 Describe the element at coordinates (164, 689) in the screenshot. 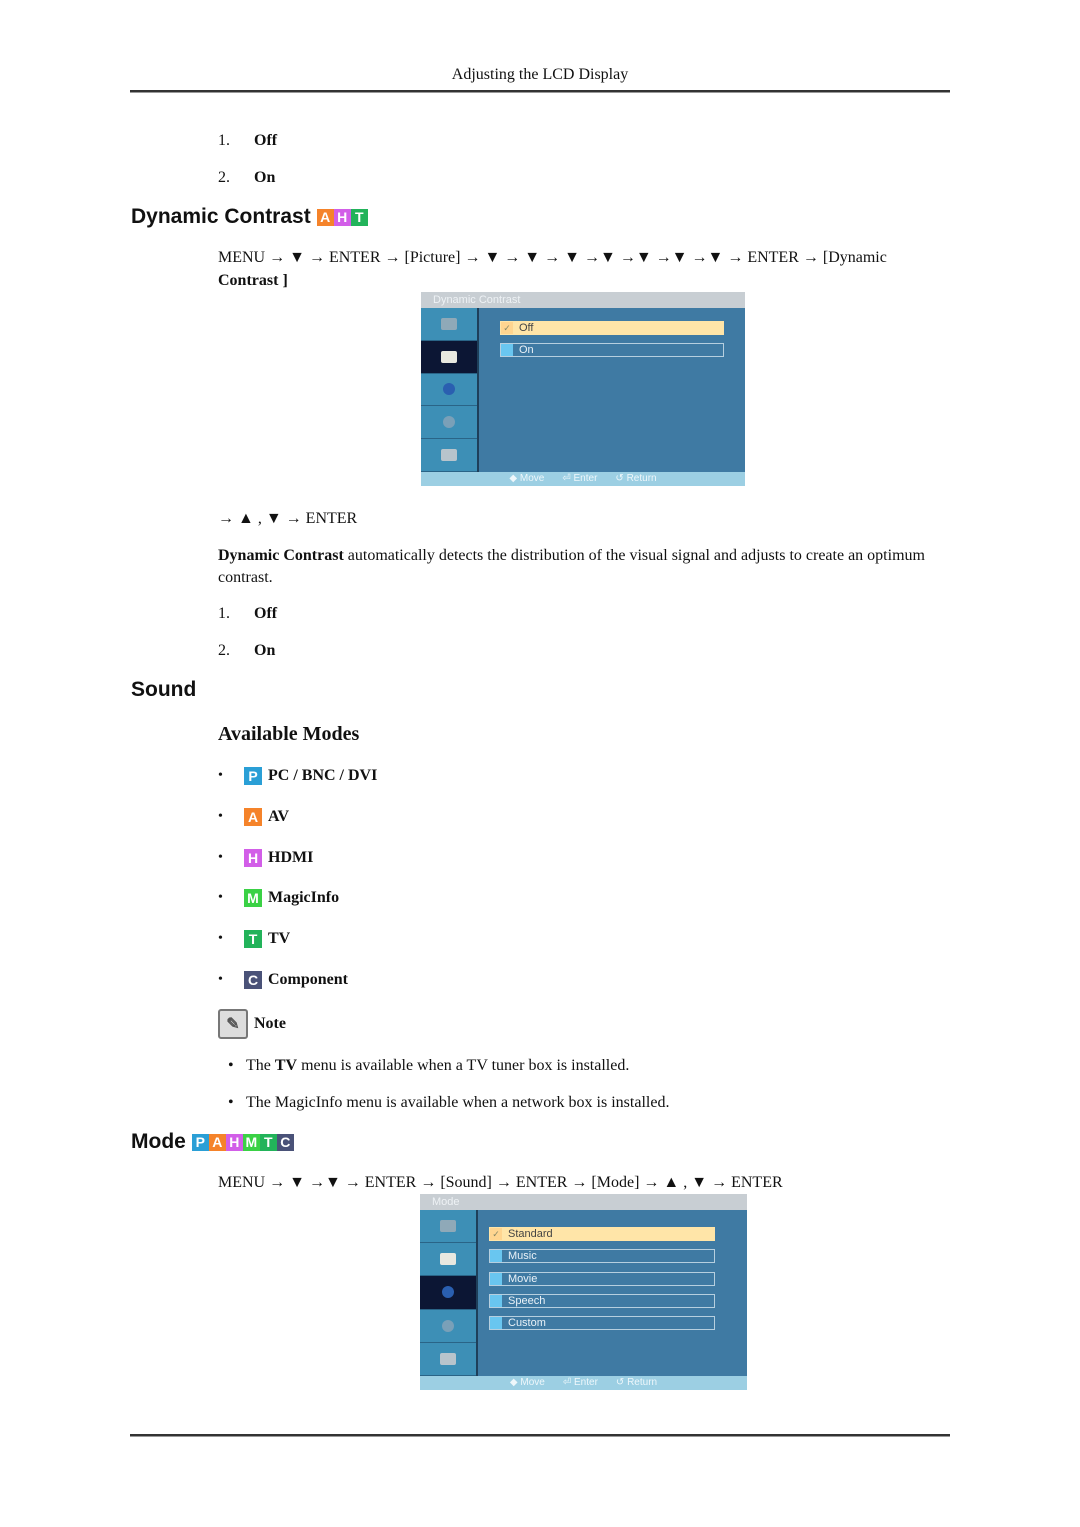

I see `section-heading-sound: Sound` at that location.